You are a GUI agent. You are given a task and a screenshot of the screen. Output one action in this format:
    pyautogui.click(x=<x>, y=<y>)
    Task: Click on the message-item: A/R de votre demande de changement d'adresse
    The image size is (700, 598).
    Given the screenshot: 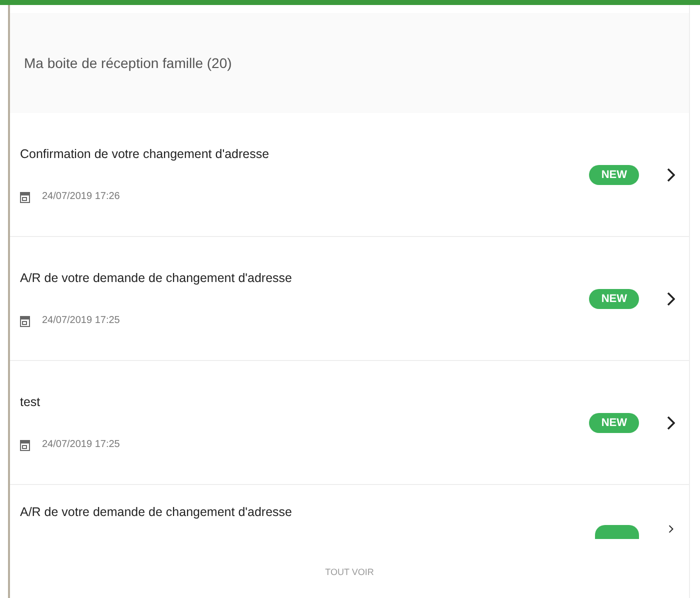 What is the action you would take?
    pyautogui.click(x=349, y=521)
    